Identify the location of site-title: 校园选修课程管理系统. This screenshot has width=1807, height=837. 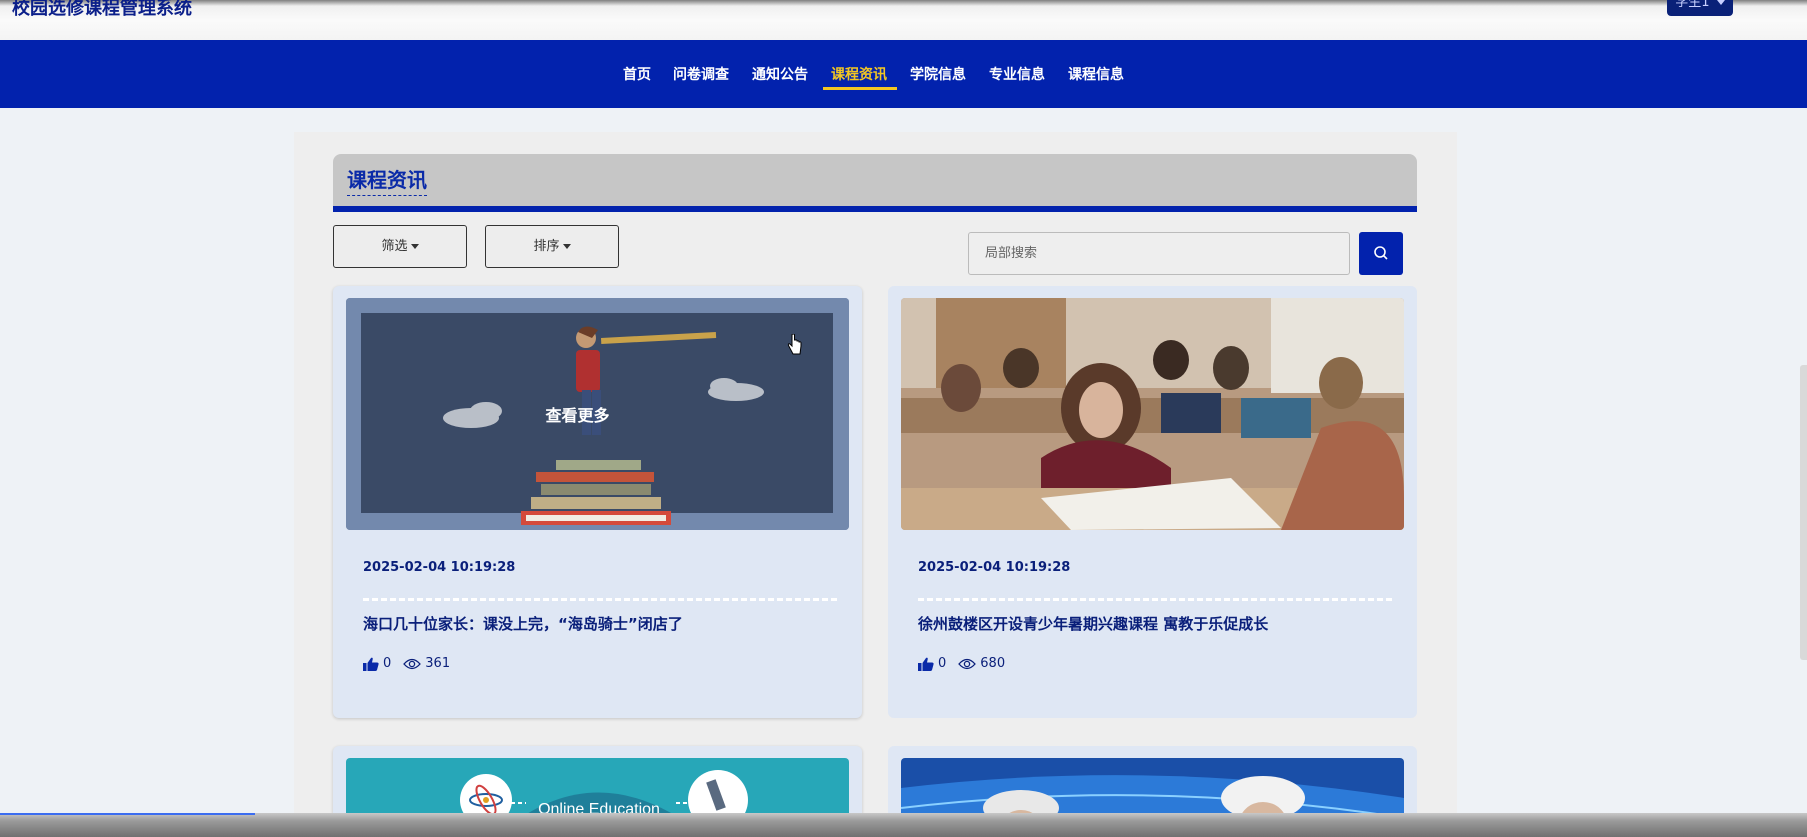
(102, 9).